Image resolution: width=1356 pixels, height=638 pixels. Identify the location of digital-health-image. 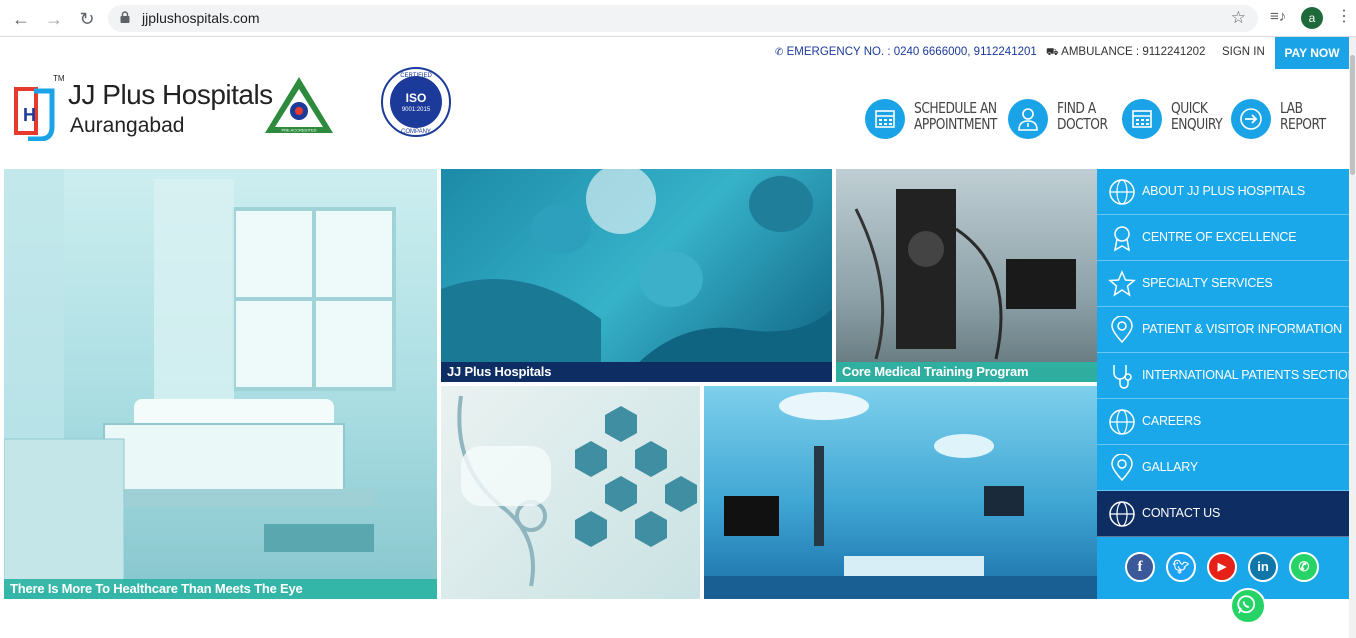
(577, 491).